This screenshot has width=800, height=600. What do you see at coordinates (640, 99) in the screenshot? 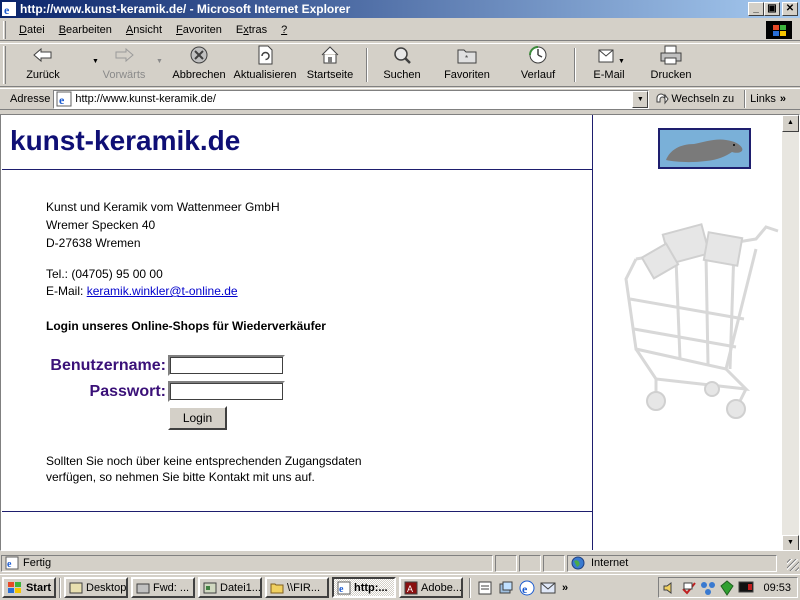
I see `address-dropdown-icon: ▼` at bounding box center [640, 99].